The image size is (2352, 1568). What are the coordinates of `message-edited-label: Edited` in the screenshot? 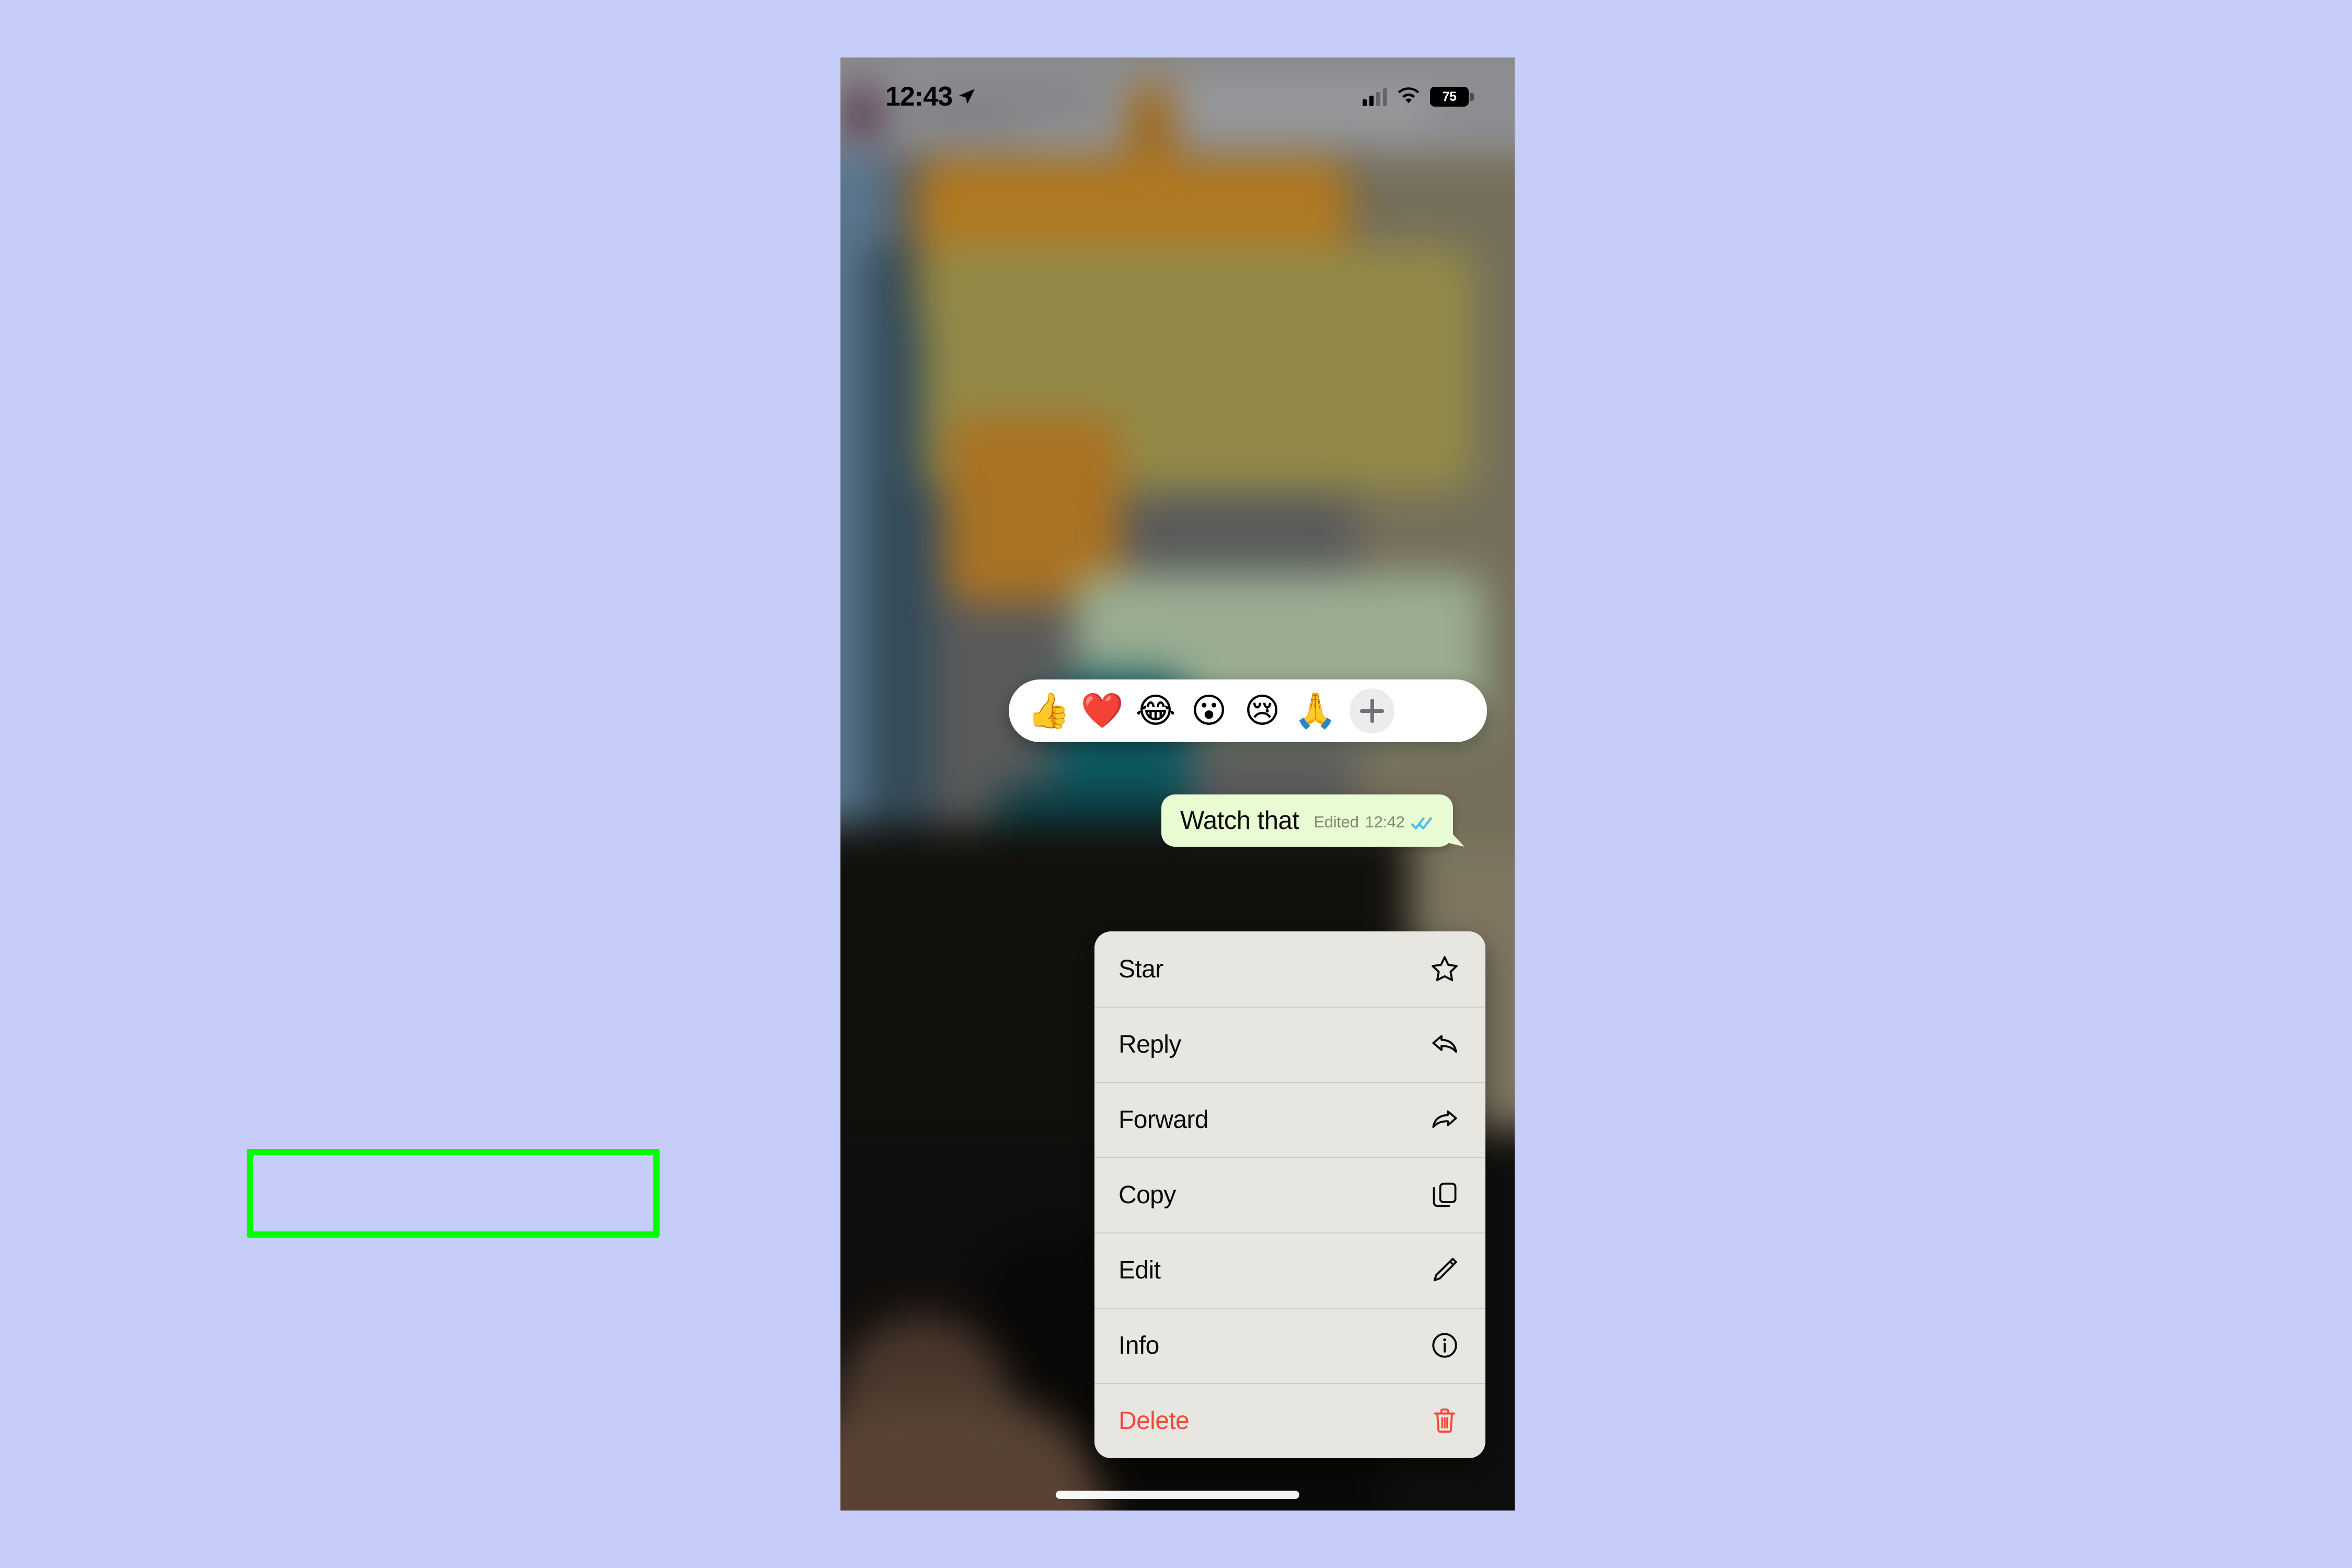 It's located at (1336, 822).